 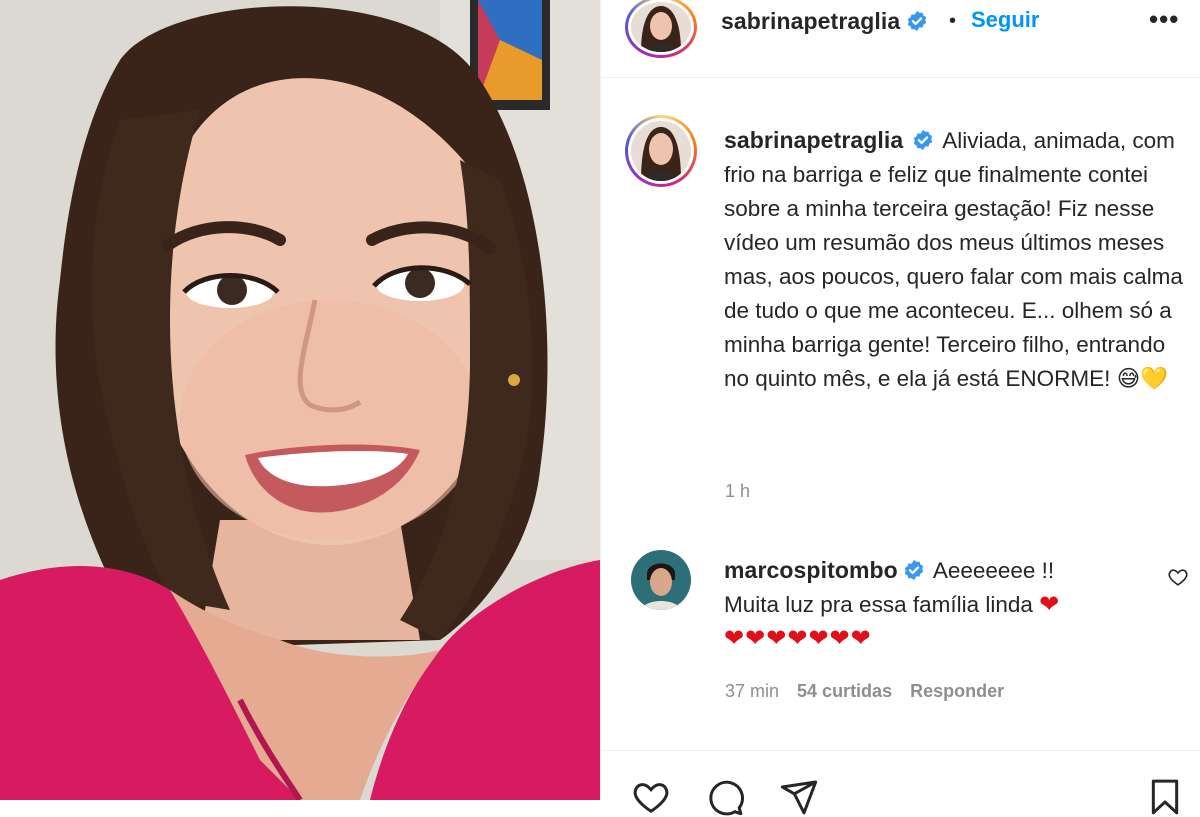 What do you see at coordinates (799, 797) in the screenshot?
I see `share-icon` at bounding box center [799, 797].